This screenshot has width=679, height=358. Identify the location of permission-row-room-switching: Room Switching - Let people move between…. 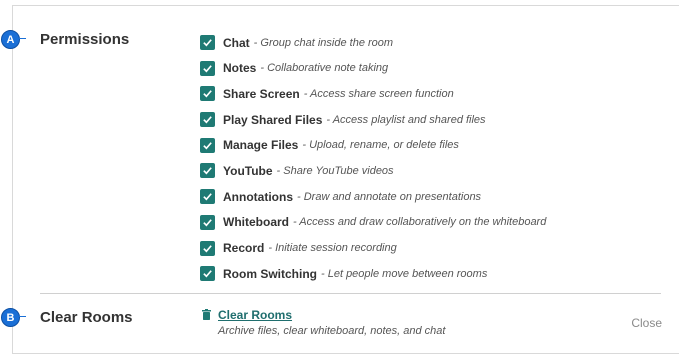
(373, 273).